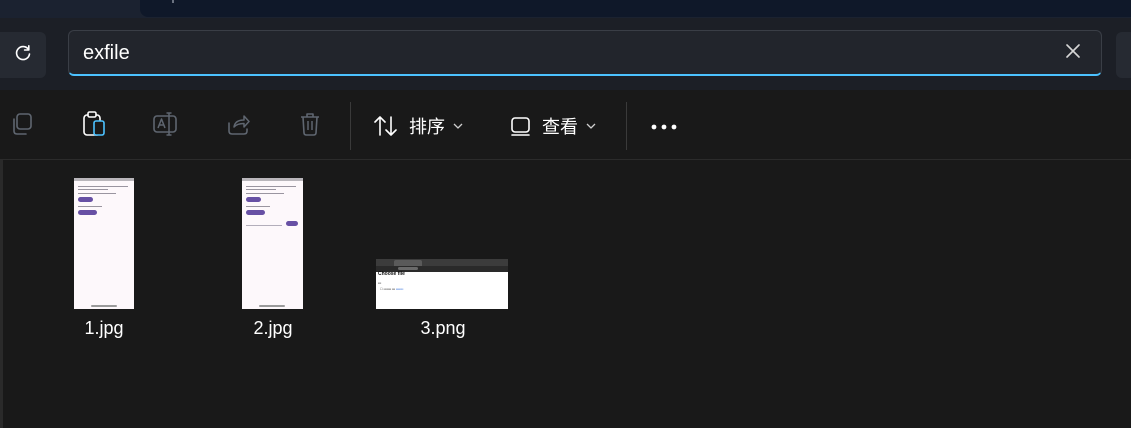 The image size is (1131, 428). Describe the element at coordinates (273, 328) in the screenshot. I see `file-name: 2.jpg` at that location.